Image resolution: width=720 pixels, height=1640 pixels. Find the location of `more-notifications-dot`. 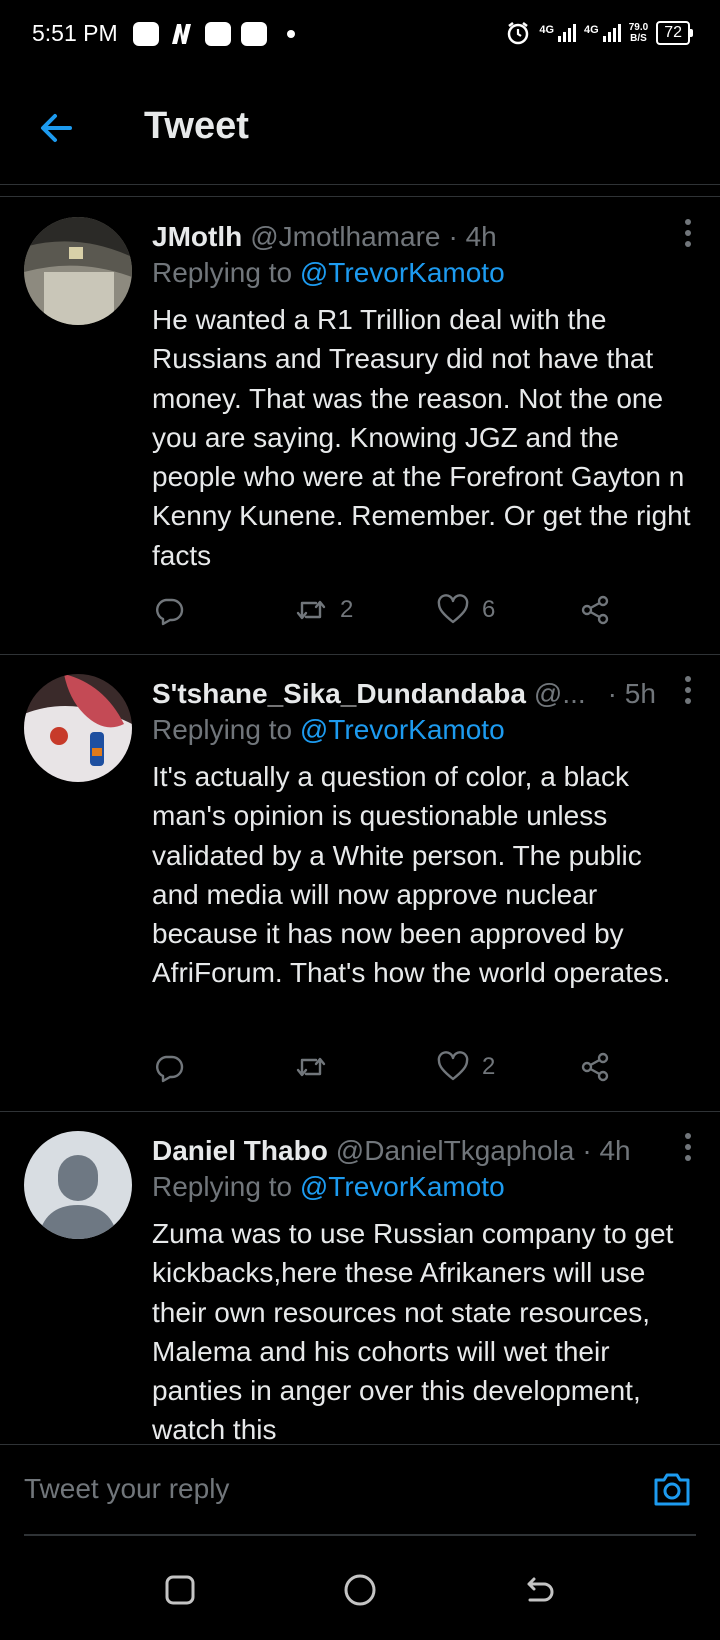

more-notifications-dot is located at coordinates (291, 34).